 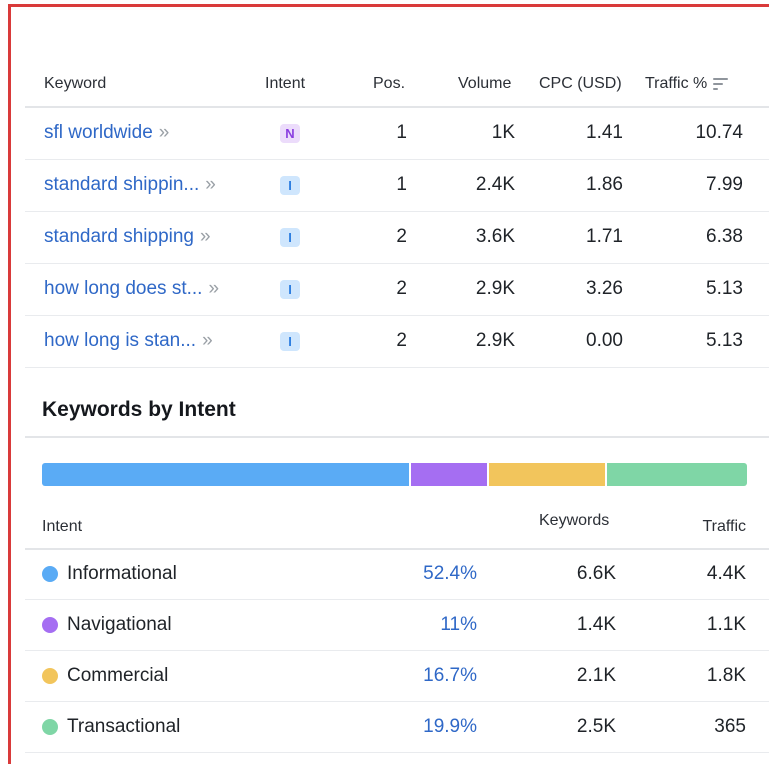 I want to click on cpc-cell: 3.26, so click(x=604, y=288).